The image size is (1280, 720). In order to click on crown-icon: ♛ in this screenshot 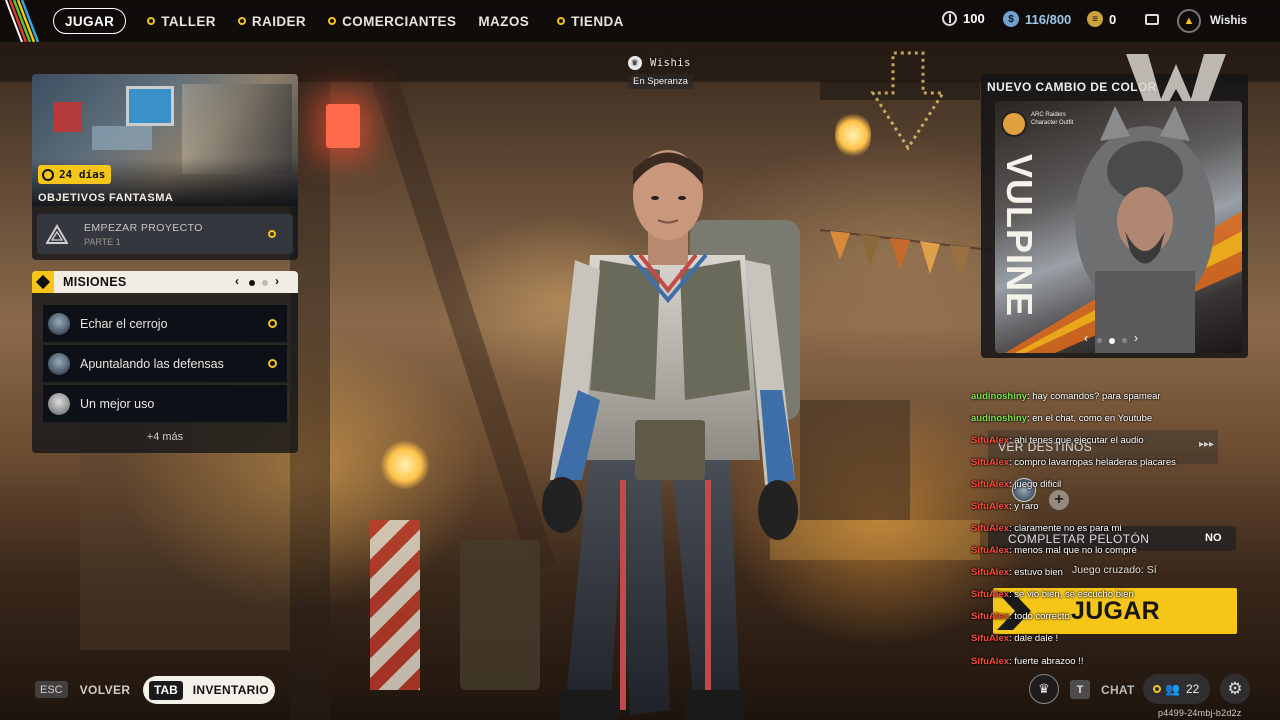, I will do `click(635, 63)`.